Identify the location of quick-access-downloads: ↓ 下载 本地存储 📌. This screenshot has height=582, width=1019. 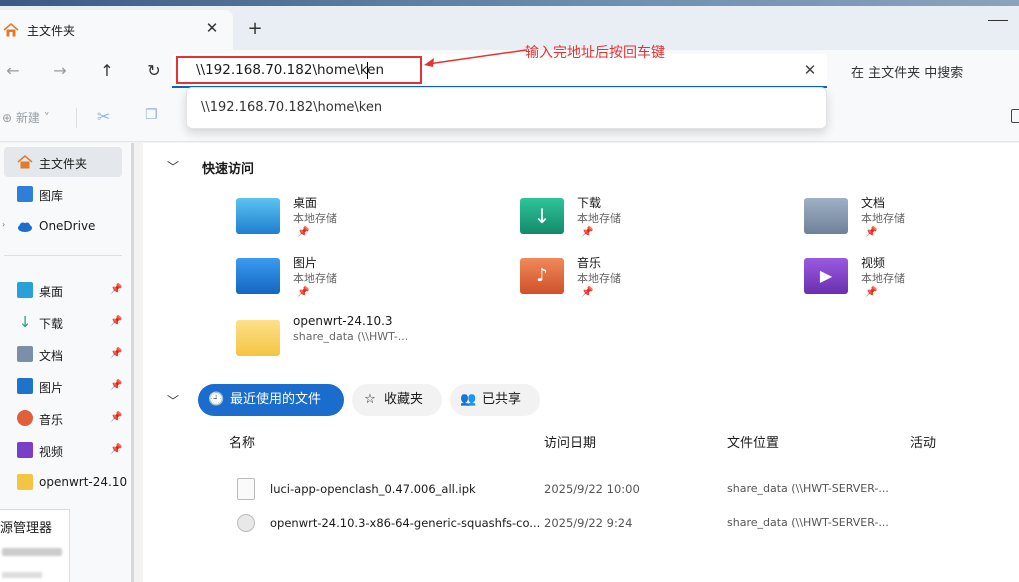
(650, 219).